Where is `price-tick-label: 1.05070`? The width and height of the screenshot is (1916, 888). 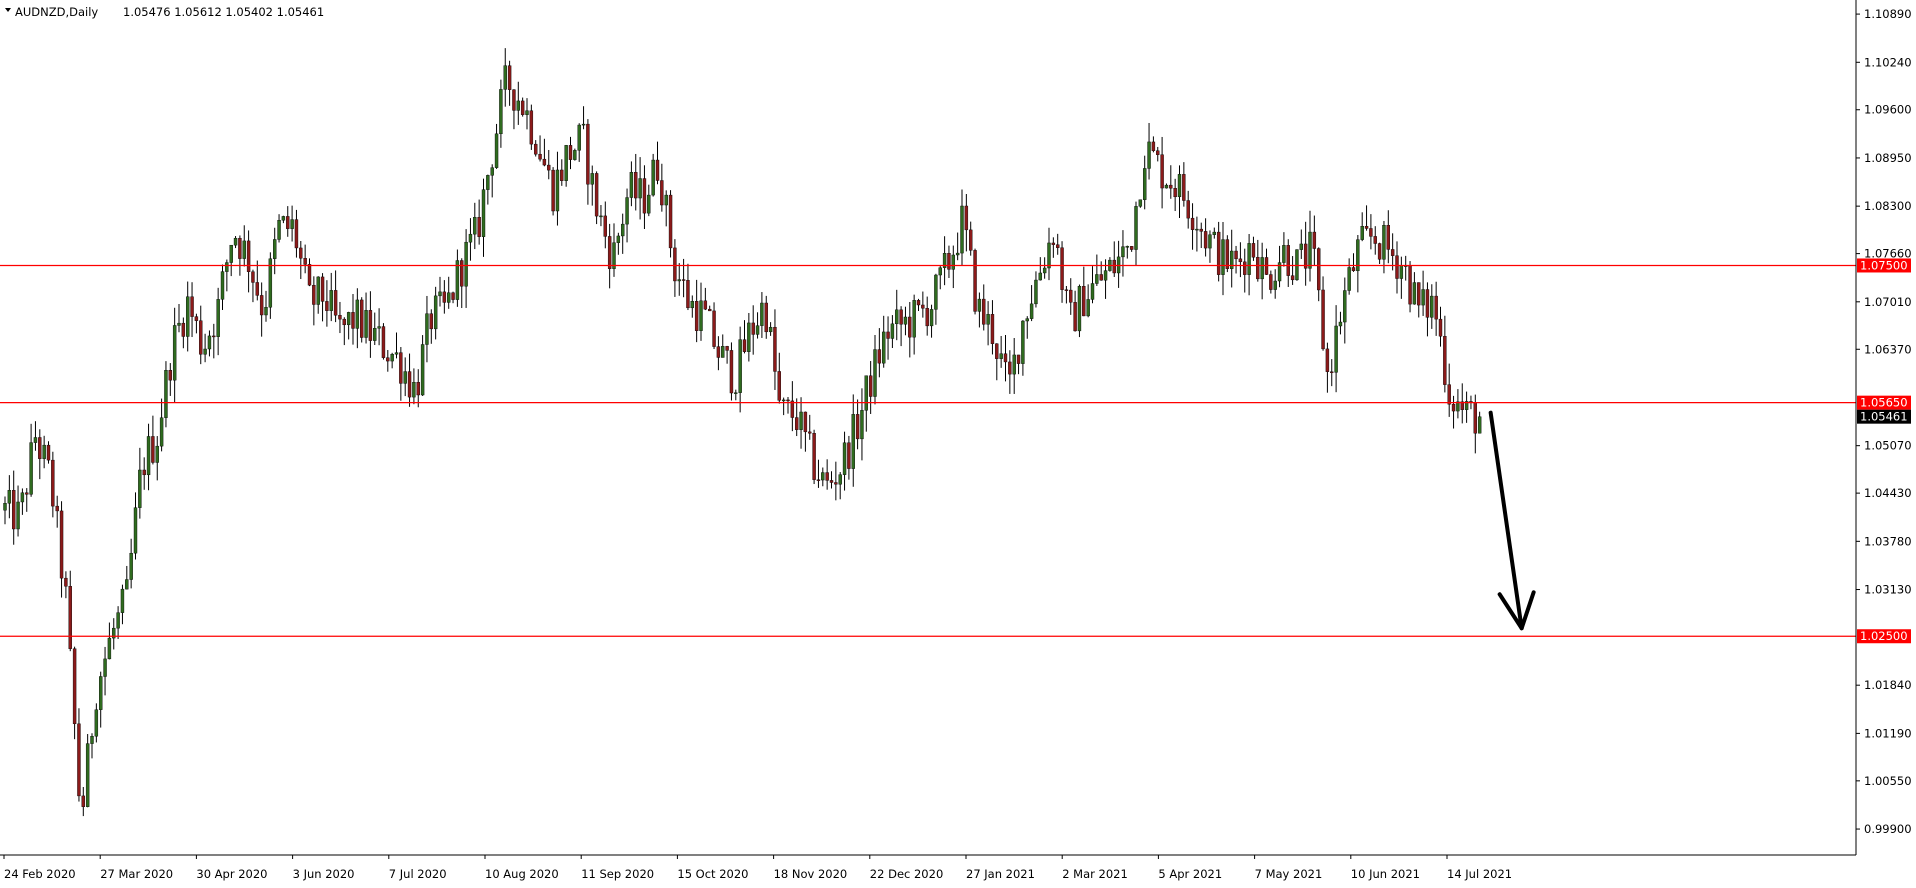
price-tick-label: 1.05070 is located at coordinates (1888, 446).